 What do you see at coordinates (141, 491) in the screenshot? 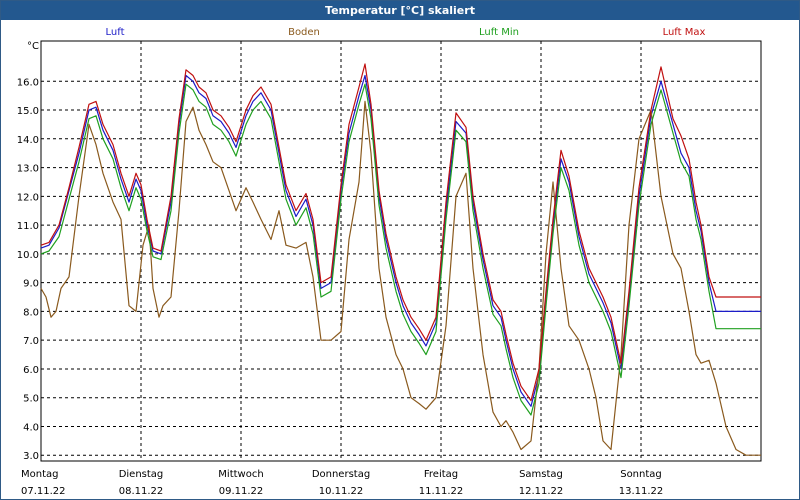
I see `x-tick-date: 08.11.22` at bounding box center [141, 491].